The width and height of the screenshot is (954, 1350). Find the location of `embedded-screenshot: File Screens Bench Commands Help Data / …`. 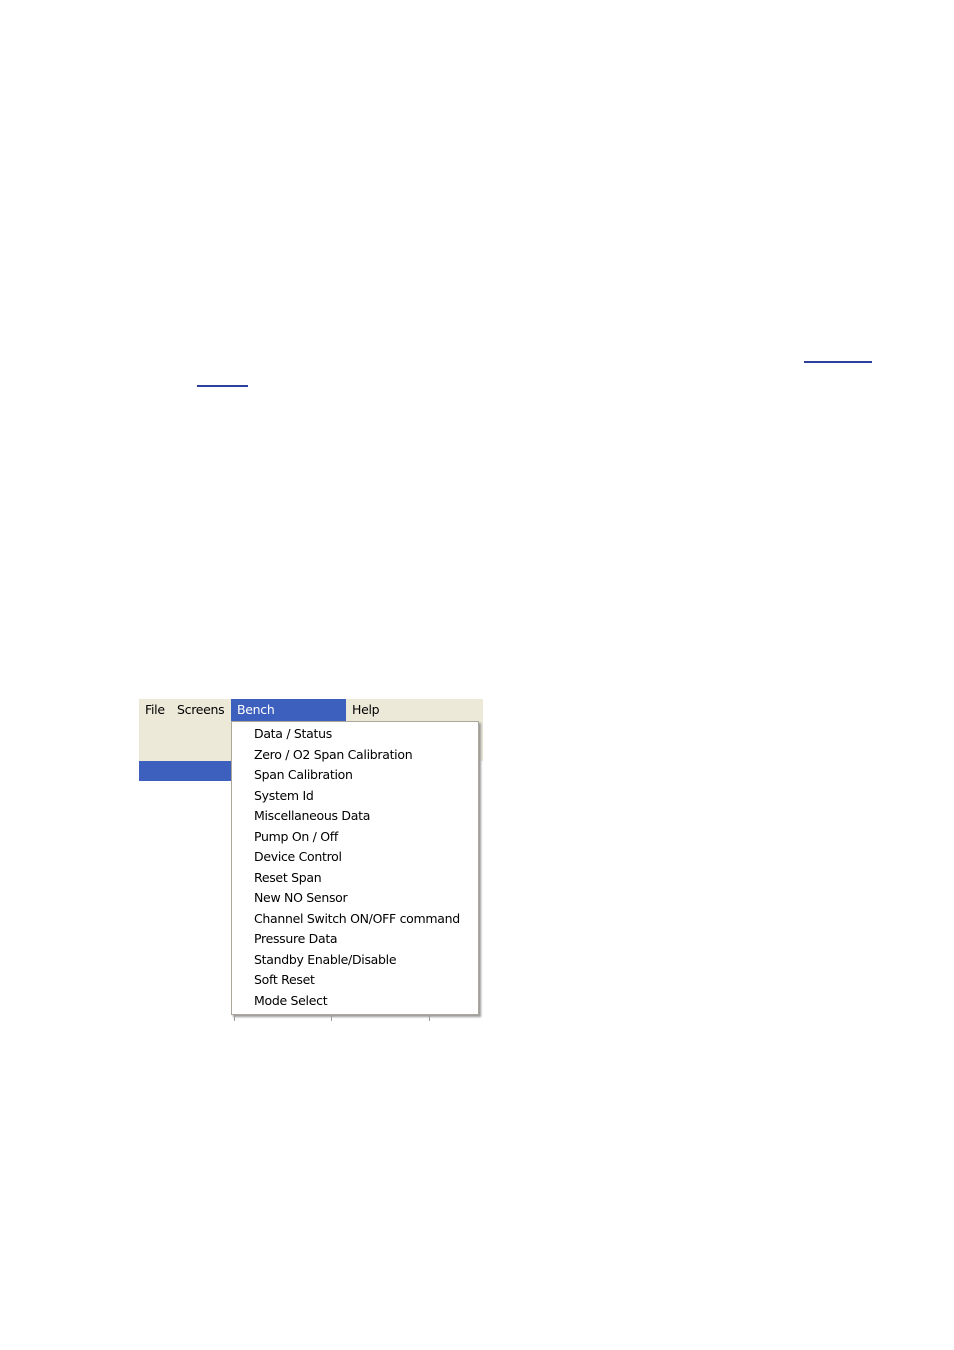

embedded-screenshot: File Screens Bench Commands Help Data / … is located at coordinates (311, 861).